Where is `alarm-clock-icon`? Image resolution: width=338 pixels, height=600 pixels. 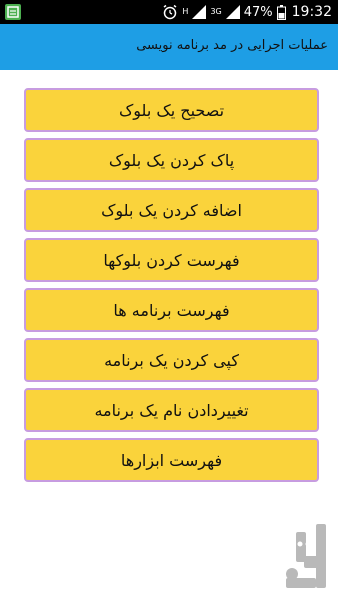 alarm-clock-icon is located at coordinates (170, 12).